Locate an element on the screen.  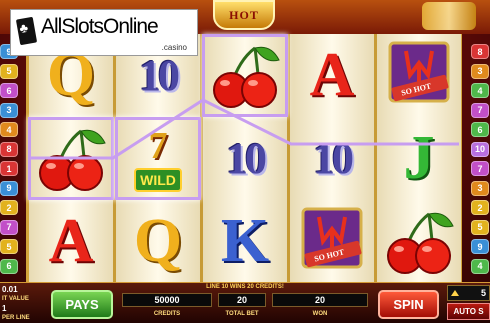
total-bet-display: 20 is located at coordinates (242, 300).